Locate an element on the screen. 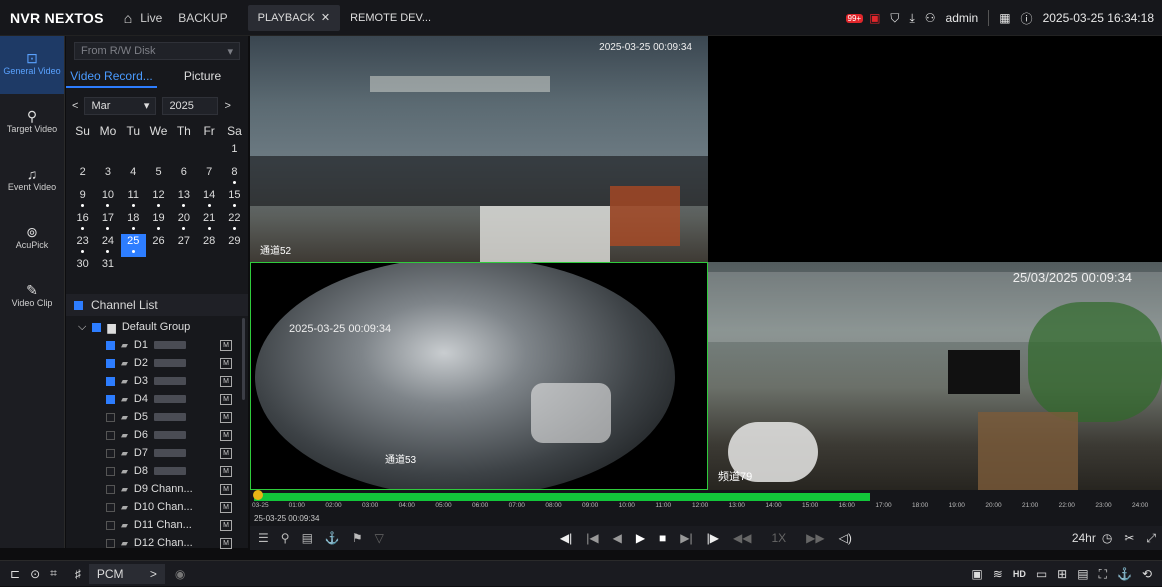 This screenshot has height=587, width=1162. fast-icon: ▶▶ is located at coordinates (815, 538).